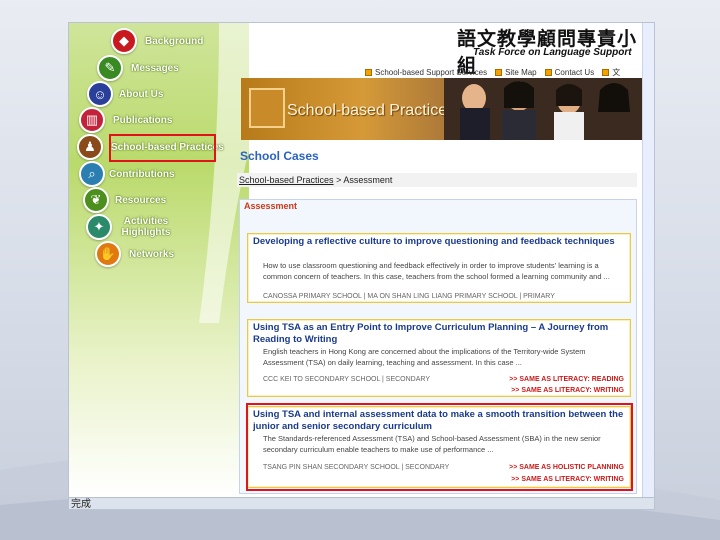 This screenshot has height=540, width=720. What do you see at coordinates (162, 148) in the screenshot?
I see `active-nav-highlight` at bounding box center [162, 148].